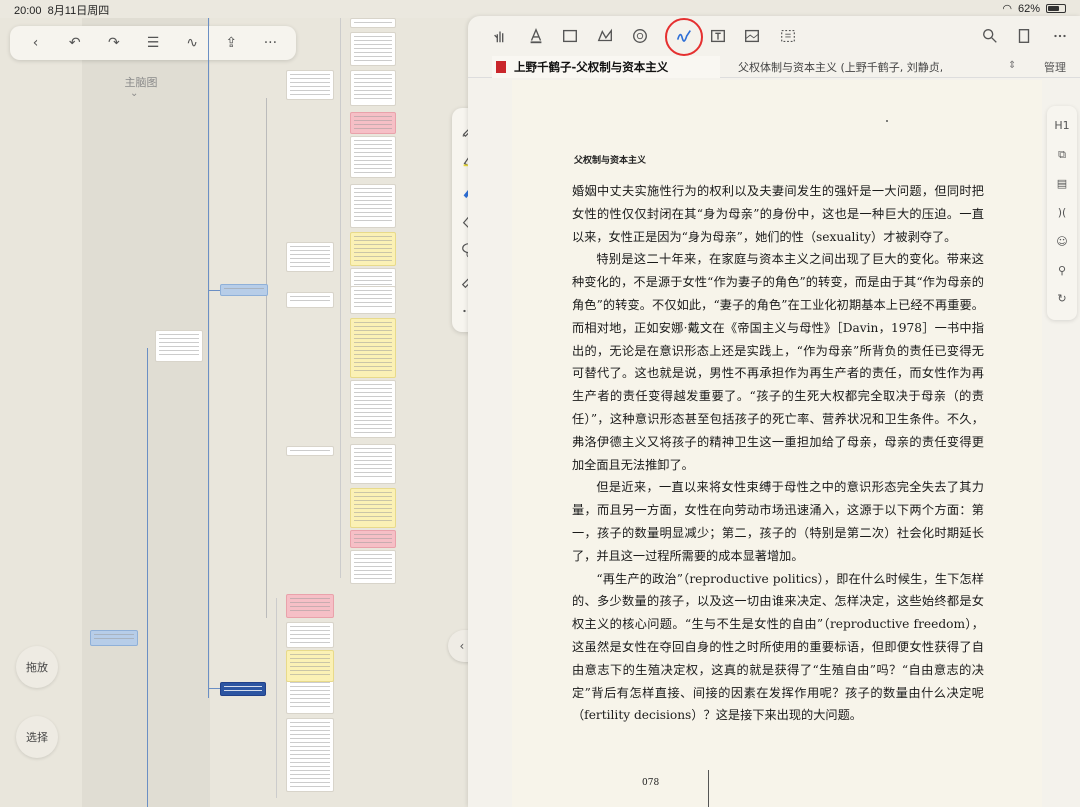  Describe the element at coordinates (1062, 155) in the screenshot. I see `copy-icon: ⧉` at that location.